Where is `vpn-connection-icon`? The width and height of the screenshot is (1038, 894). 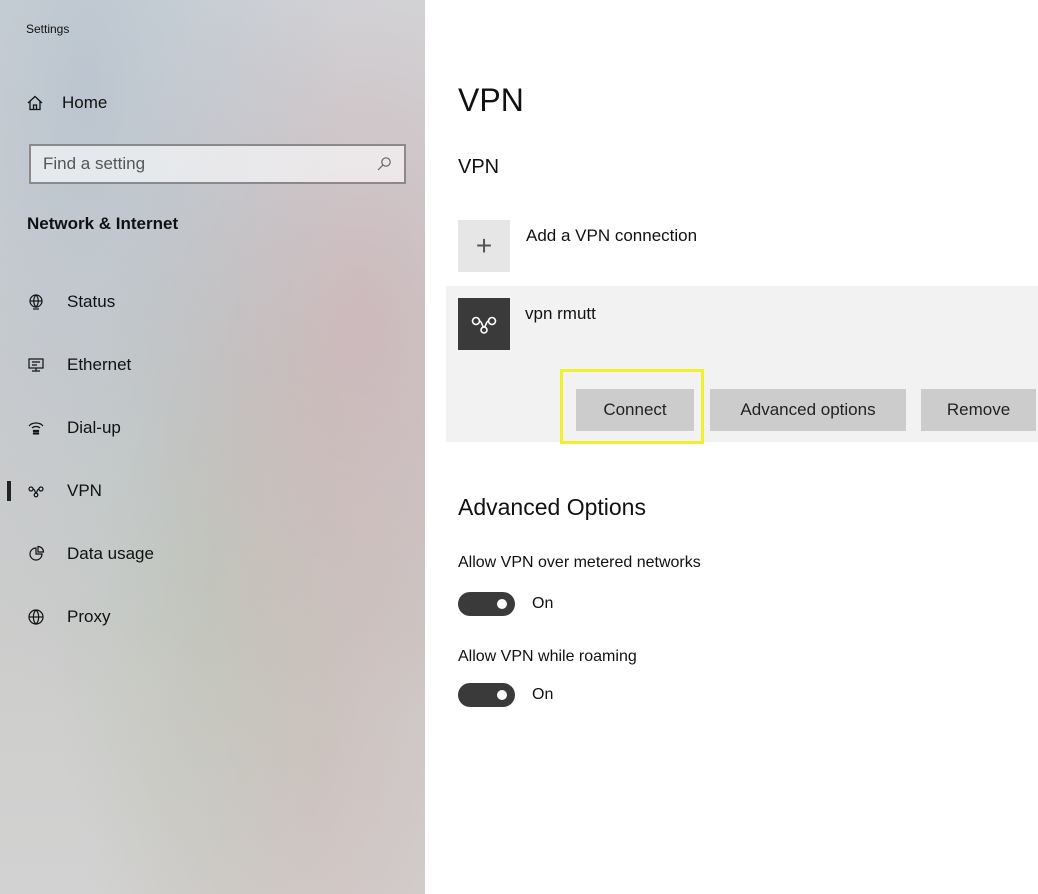
vpn-connection-icon is located at coordinates (484, 324).